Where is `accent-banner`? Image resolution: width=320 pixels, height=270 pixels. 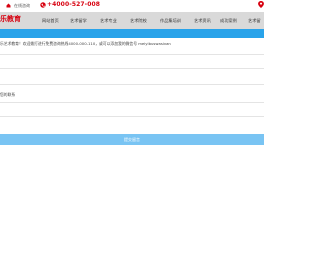
accent-banner is located at coordinates (132, 33).